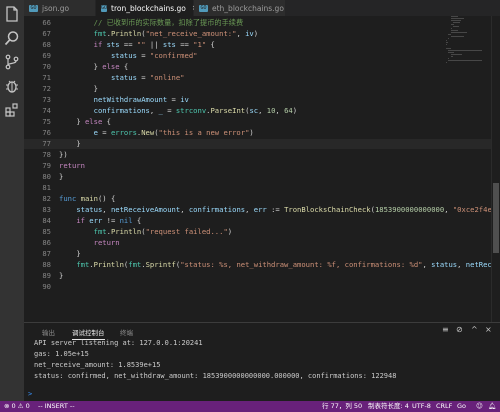 This screenshot has height=412, width=500. What do you see at coordinates (262, 199) in the screenshot?
I see `code-line: 82 func main() {` at bounding box center [262, 199].